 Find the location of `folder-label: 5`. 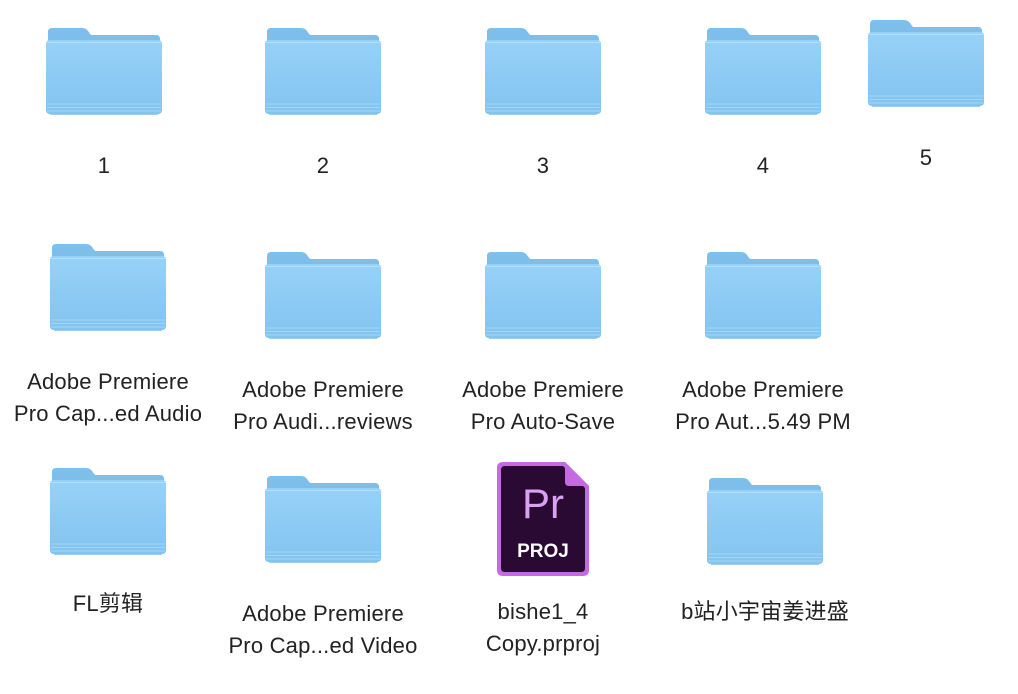

folder-label: 5 is located at coordinates (926, 157).